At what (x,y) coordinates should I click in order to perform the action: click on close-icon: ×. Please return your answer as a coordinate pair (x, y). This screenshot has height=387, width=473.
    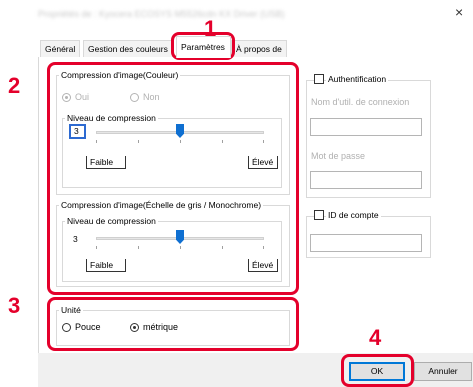
    Looking at the image, I should click on (459, 12).